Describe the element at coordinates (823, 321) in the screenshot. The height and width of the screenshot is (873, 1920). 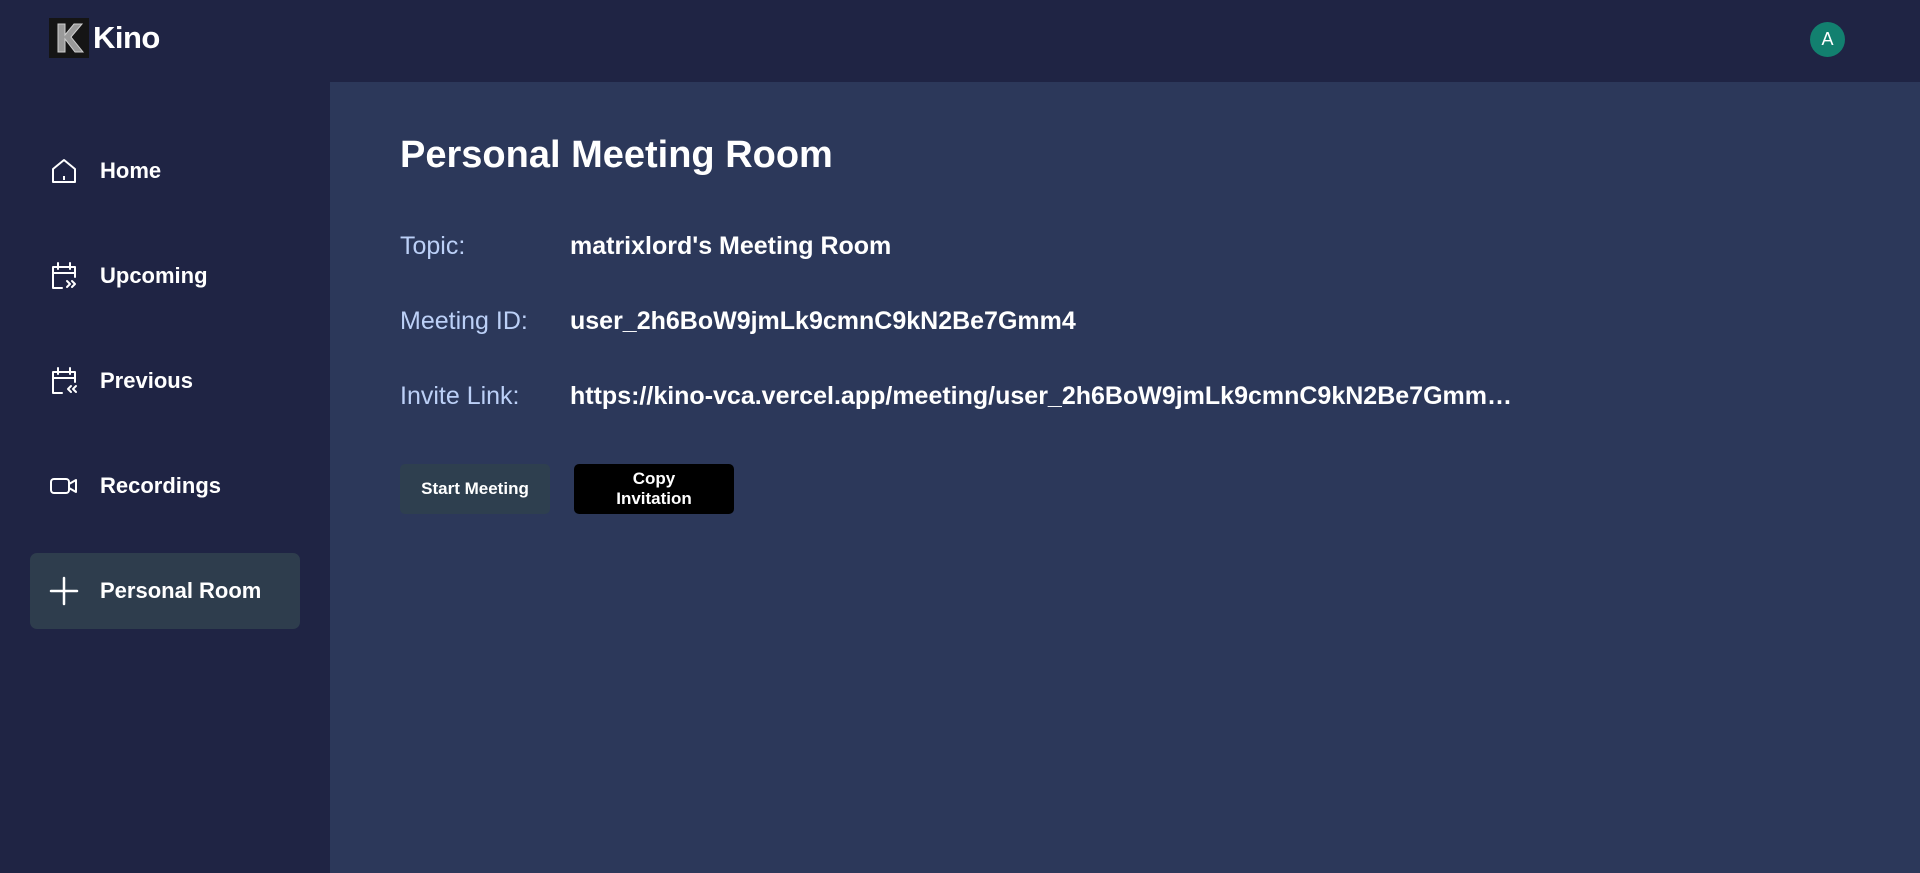
I see `meeting-id-value: user_2h6BoW9jmLk9cmnC9kN2Be7Gmm4` at that location.